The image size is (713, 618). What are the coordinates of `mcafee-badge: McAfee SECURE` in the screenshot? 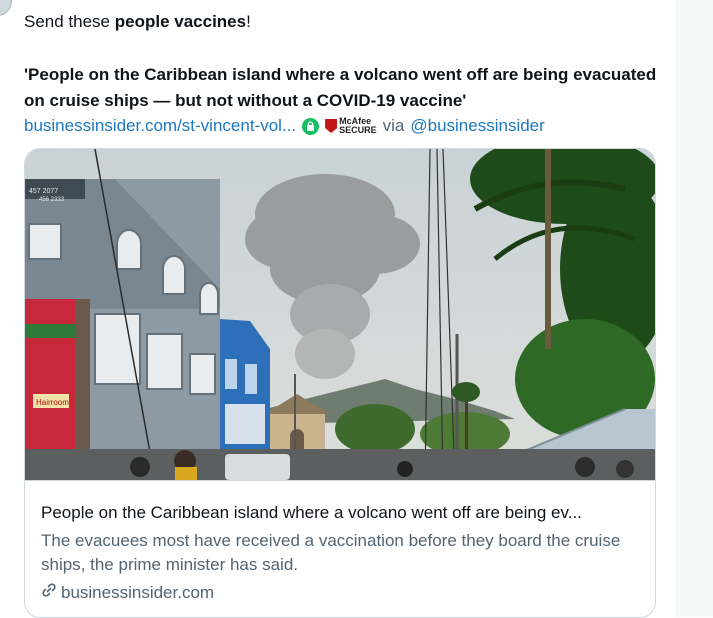 It's located at (351, 126).